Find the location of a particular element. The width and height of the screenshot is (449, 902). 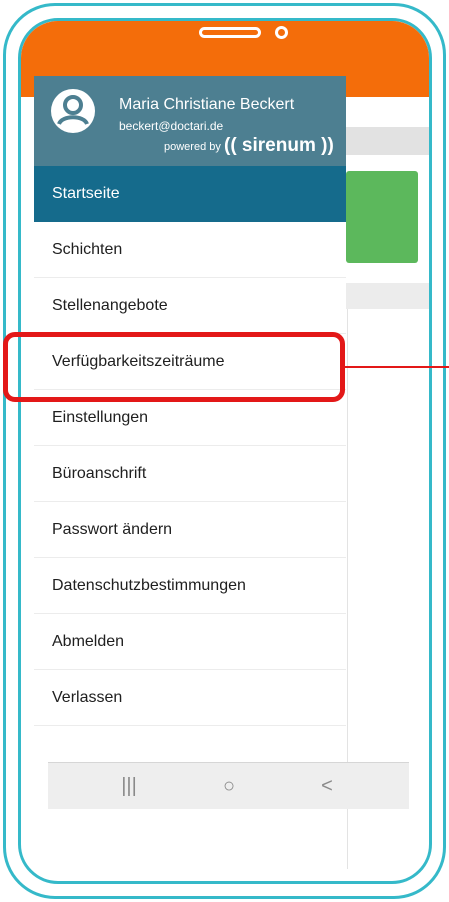

brand-logo: (( sirenum )) is located at coordinates (279, 145).